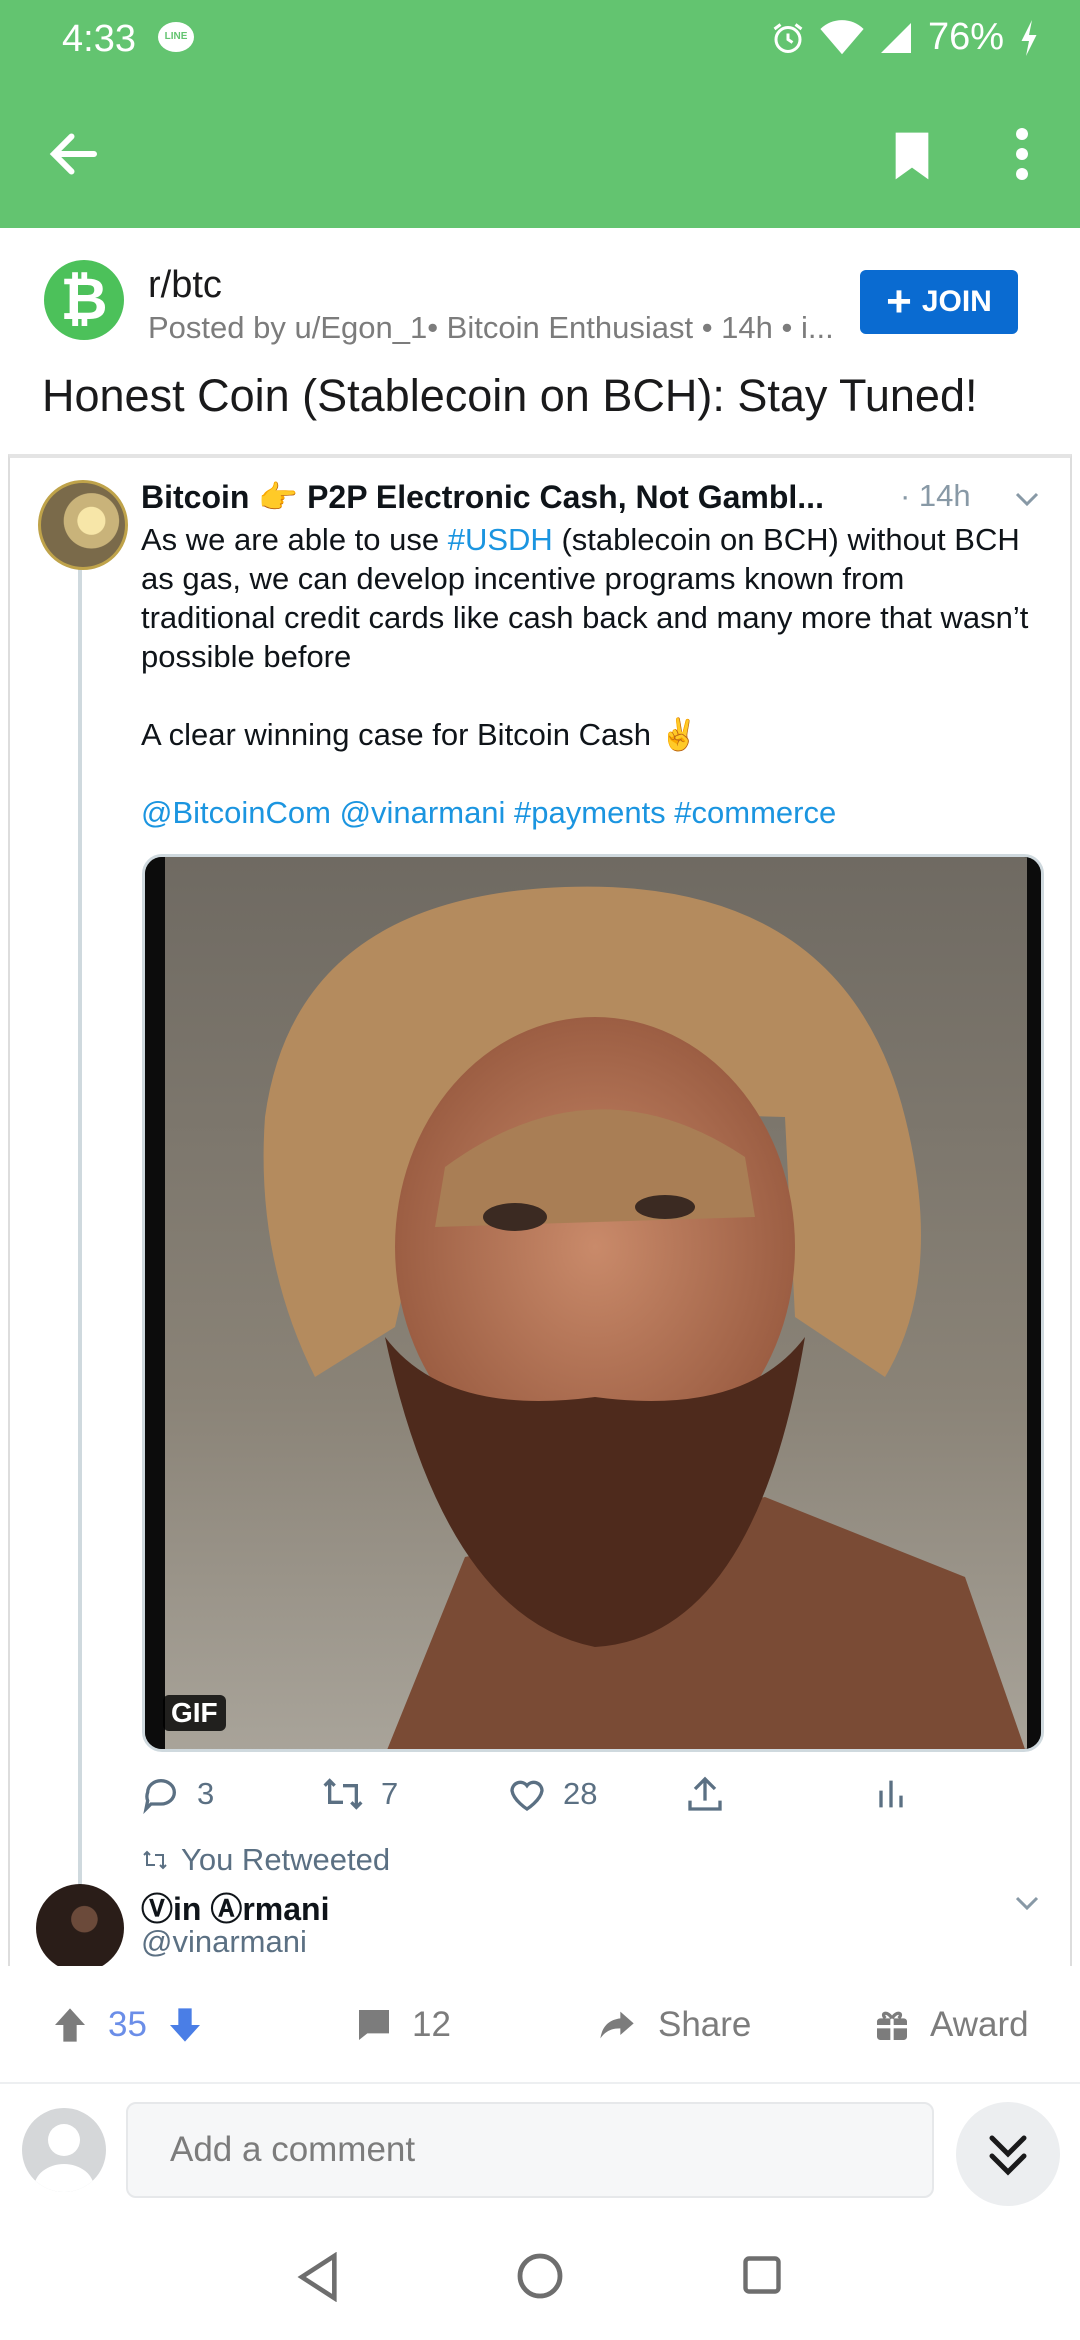  Describe the element at coordinates (286, 1859) in the screenshot. I see `retweeted-text: You Retweeted` at that location.